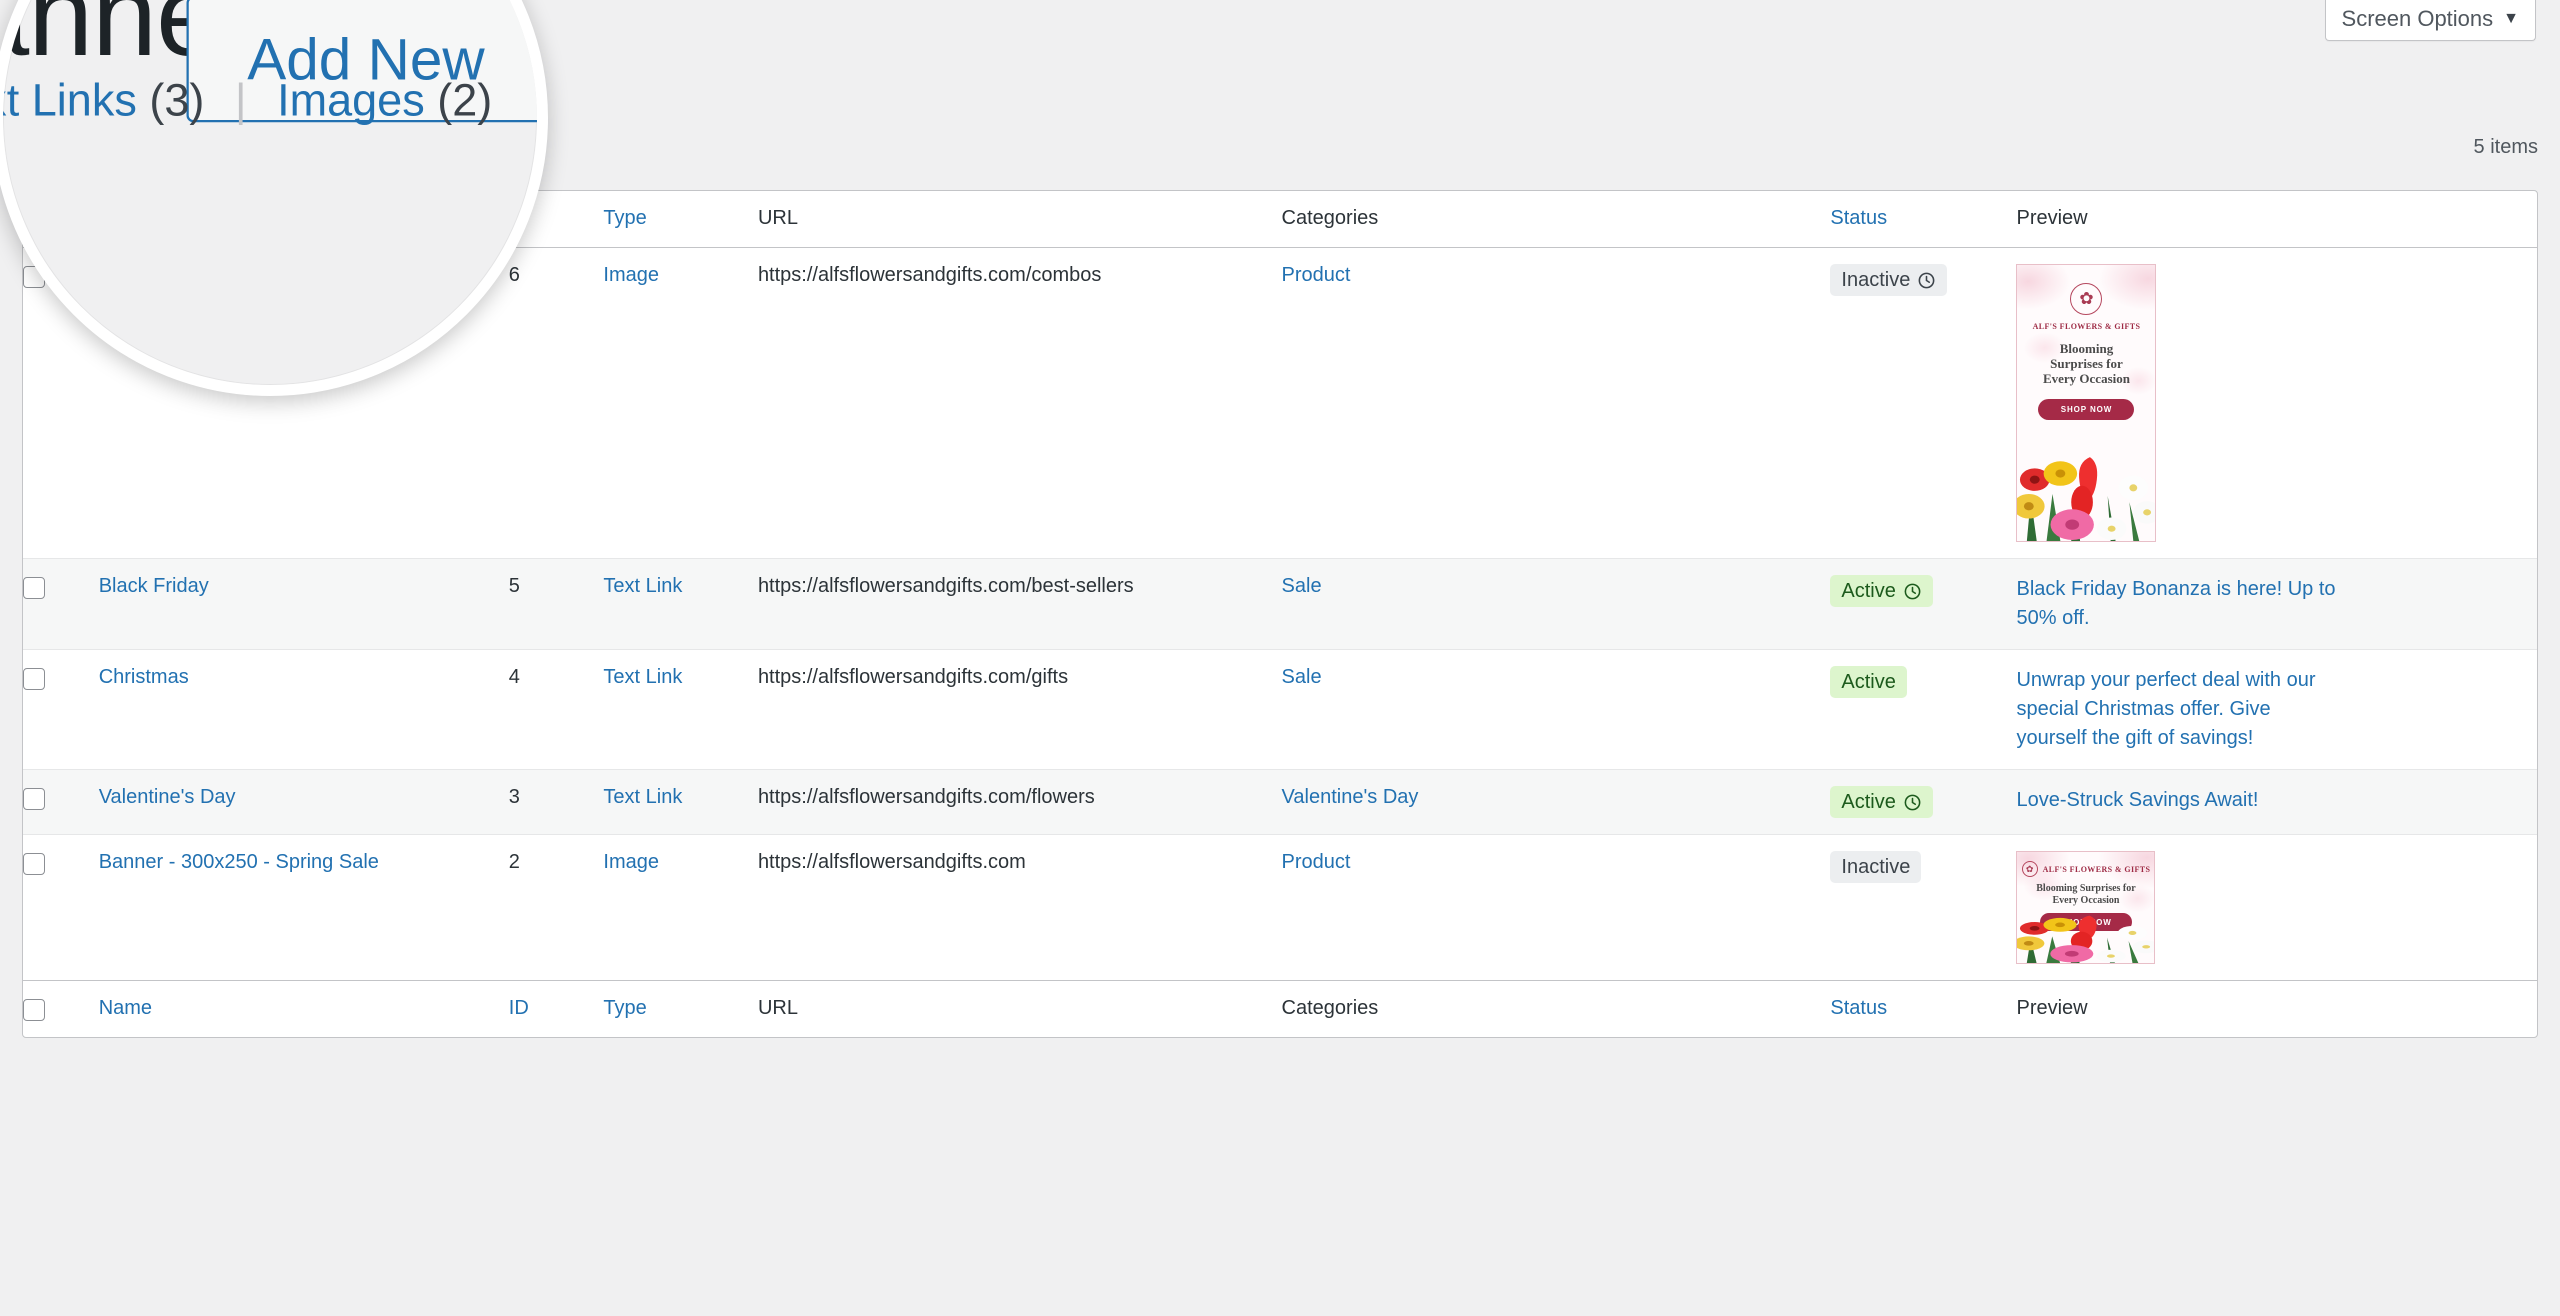 This screenshot has width=2560, height=1316. Describe the element at coordinates (1923, 1008) in the screenshot. I see `column-footer-status: Status` at that location.